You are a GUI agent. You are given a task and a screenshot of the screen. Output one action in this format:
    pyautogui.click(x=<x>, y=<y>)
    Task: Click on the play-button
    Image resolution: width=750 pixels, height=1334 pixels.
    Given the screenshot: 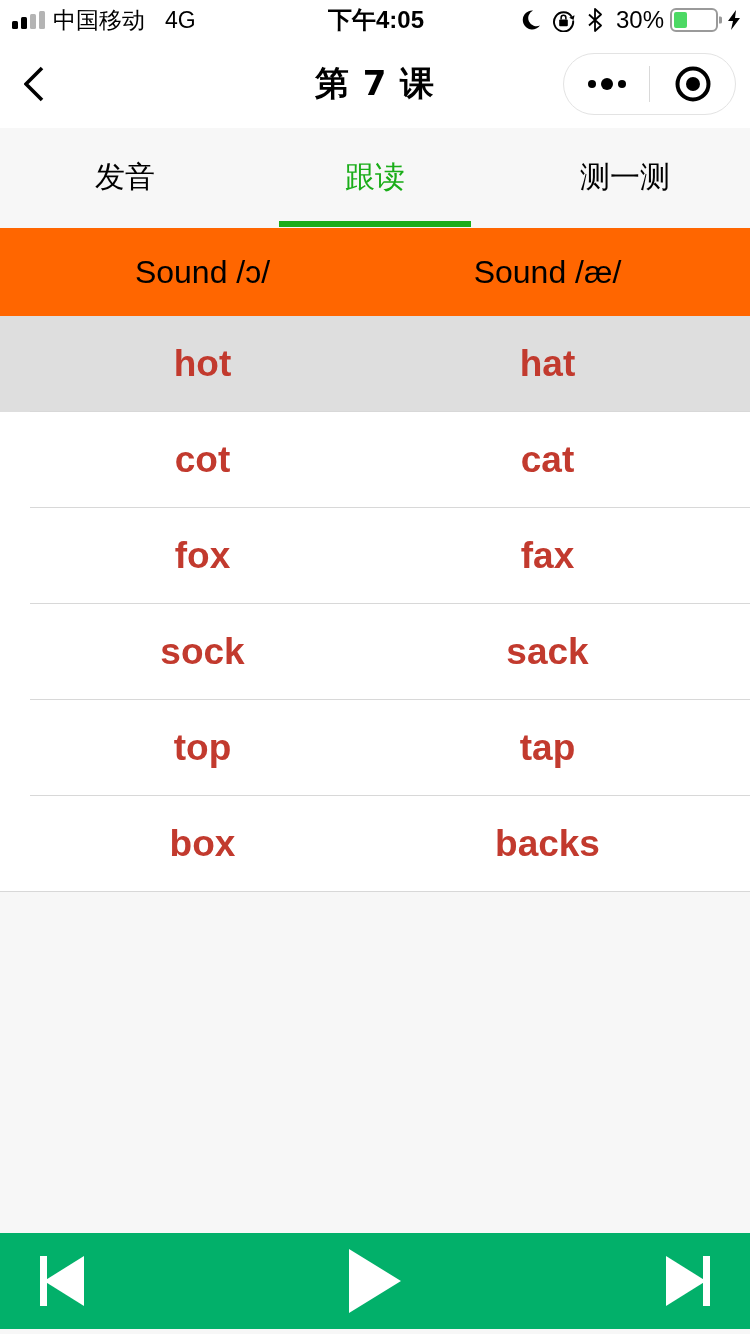 What is the action you would take?
    pyautogui.click(x=375, y=1281)
    